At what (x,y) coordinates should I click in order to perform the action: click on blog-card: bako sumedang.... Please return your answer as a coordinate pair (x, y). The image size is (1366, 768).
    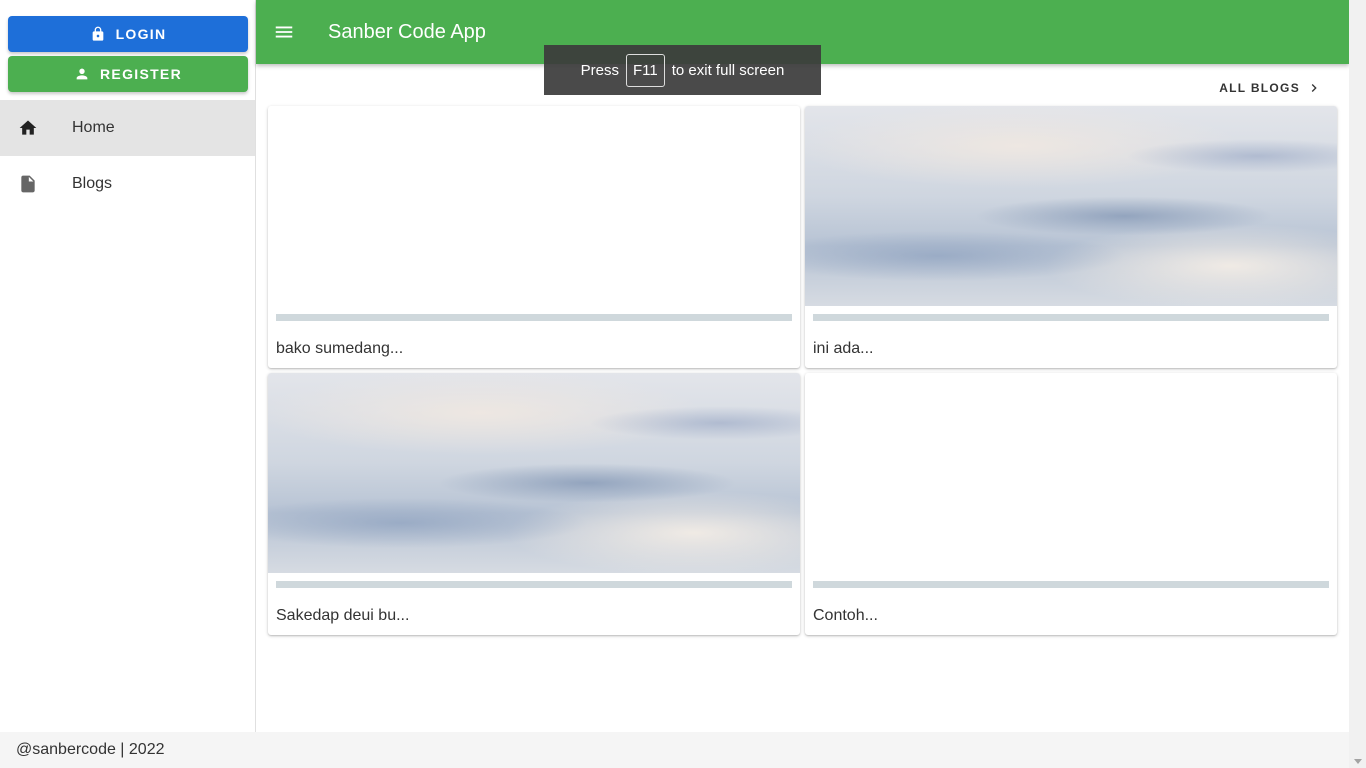
    Looking at the image, I should click on (534, 237).